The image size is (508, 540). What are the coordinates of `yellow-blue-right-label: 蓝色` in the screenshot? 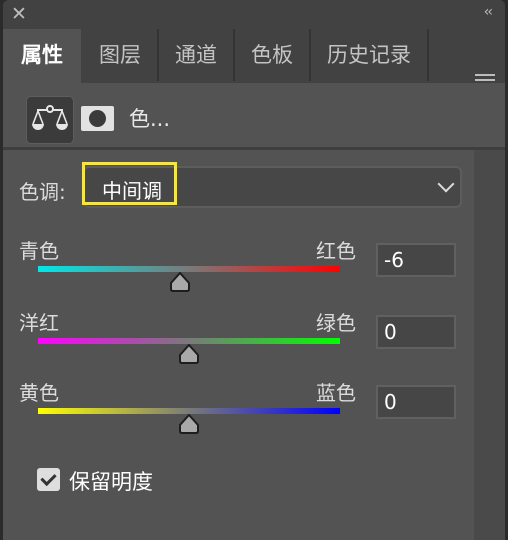 It's located at (336, 393).